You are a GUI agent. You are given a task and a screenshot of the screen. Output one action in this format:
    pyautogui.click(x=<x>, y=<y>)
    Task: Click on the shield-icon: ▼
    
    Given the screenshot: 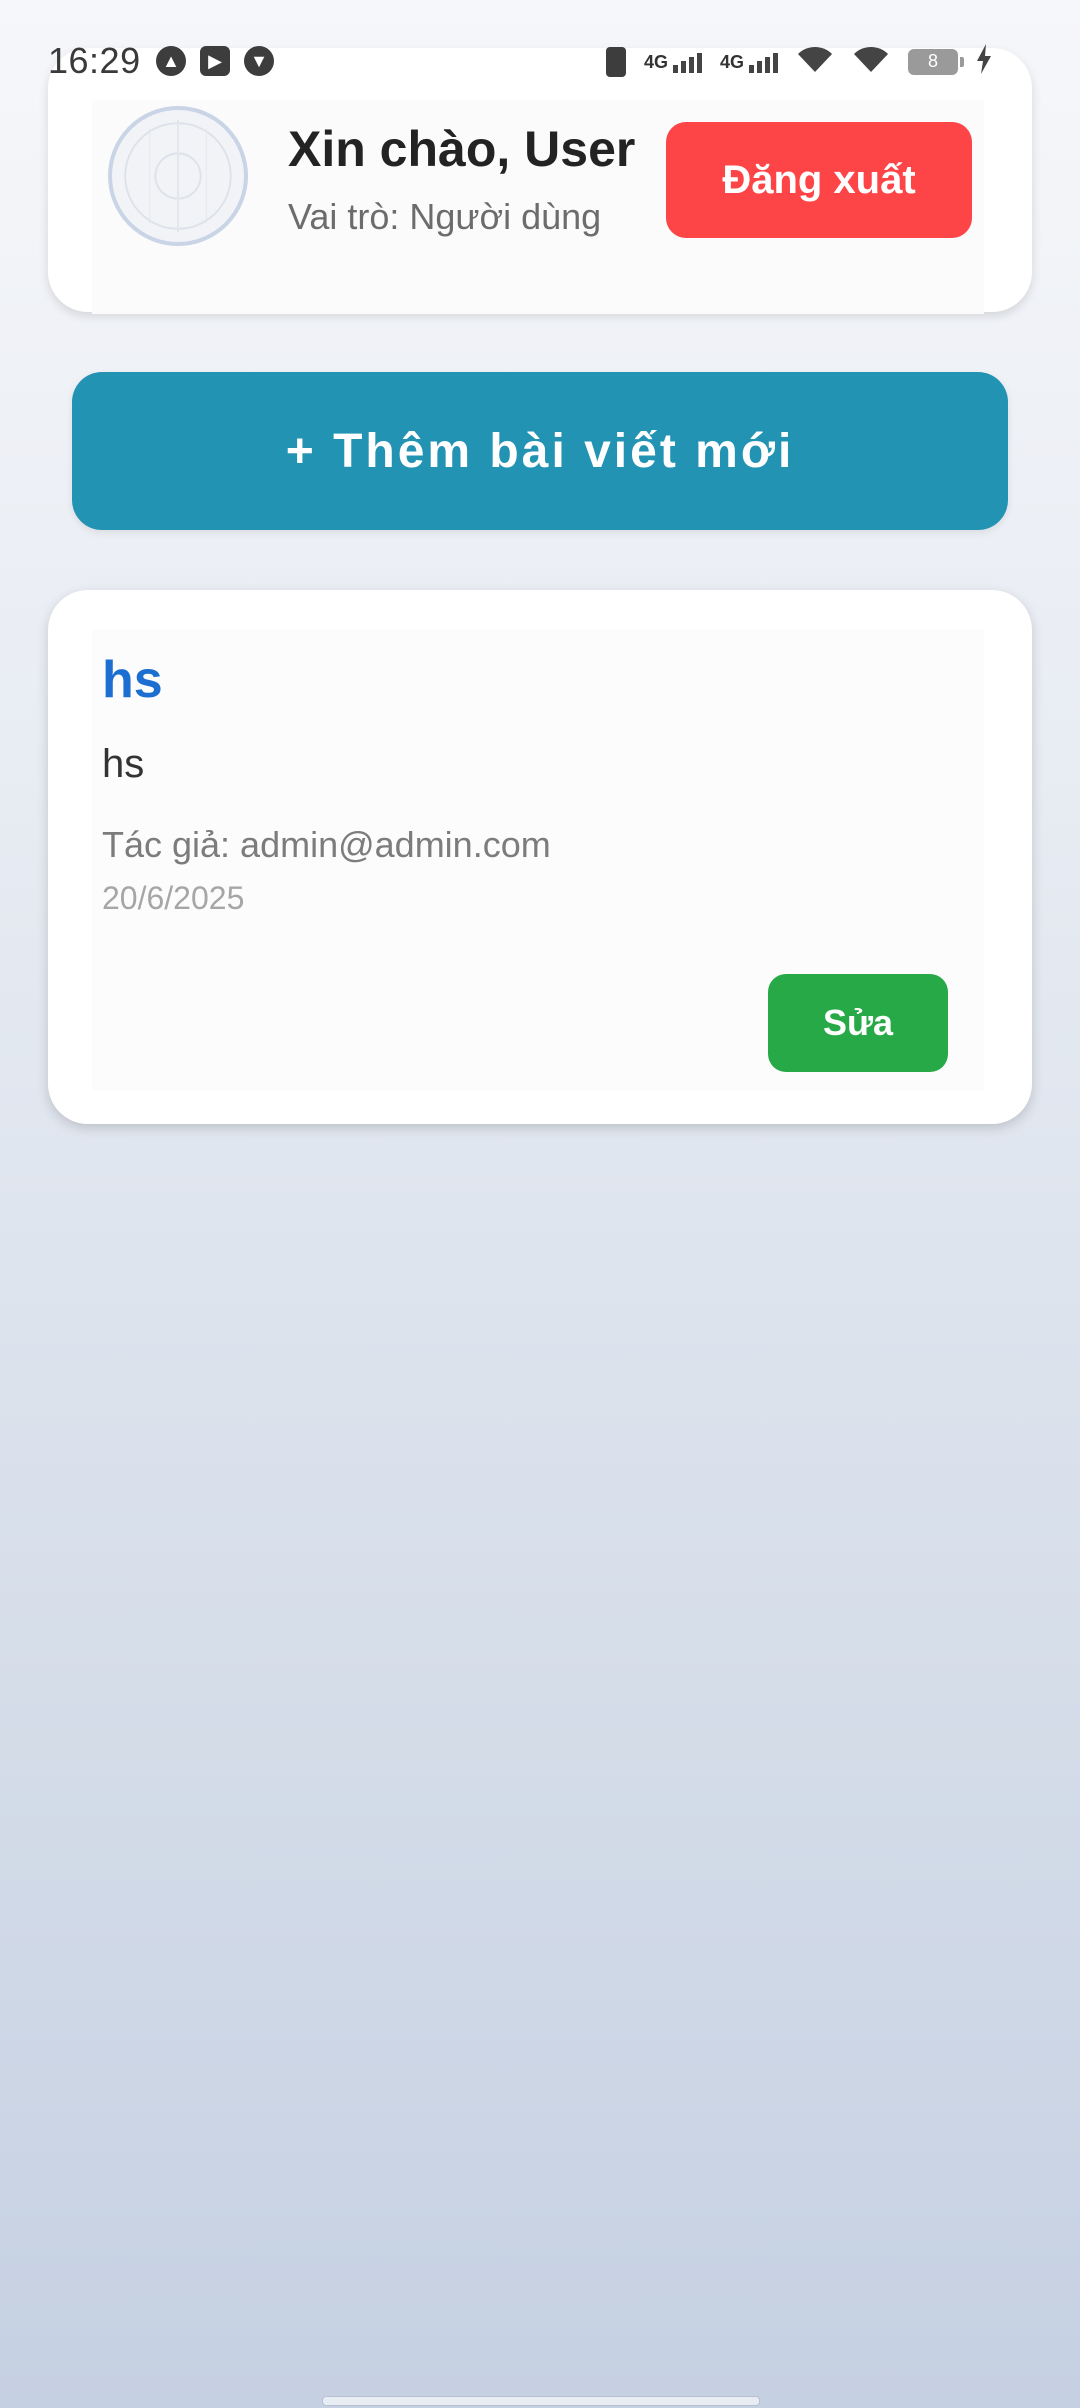 What is the action you would take?
    pyautogui.click(x=259, y=61)
    